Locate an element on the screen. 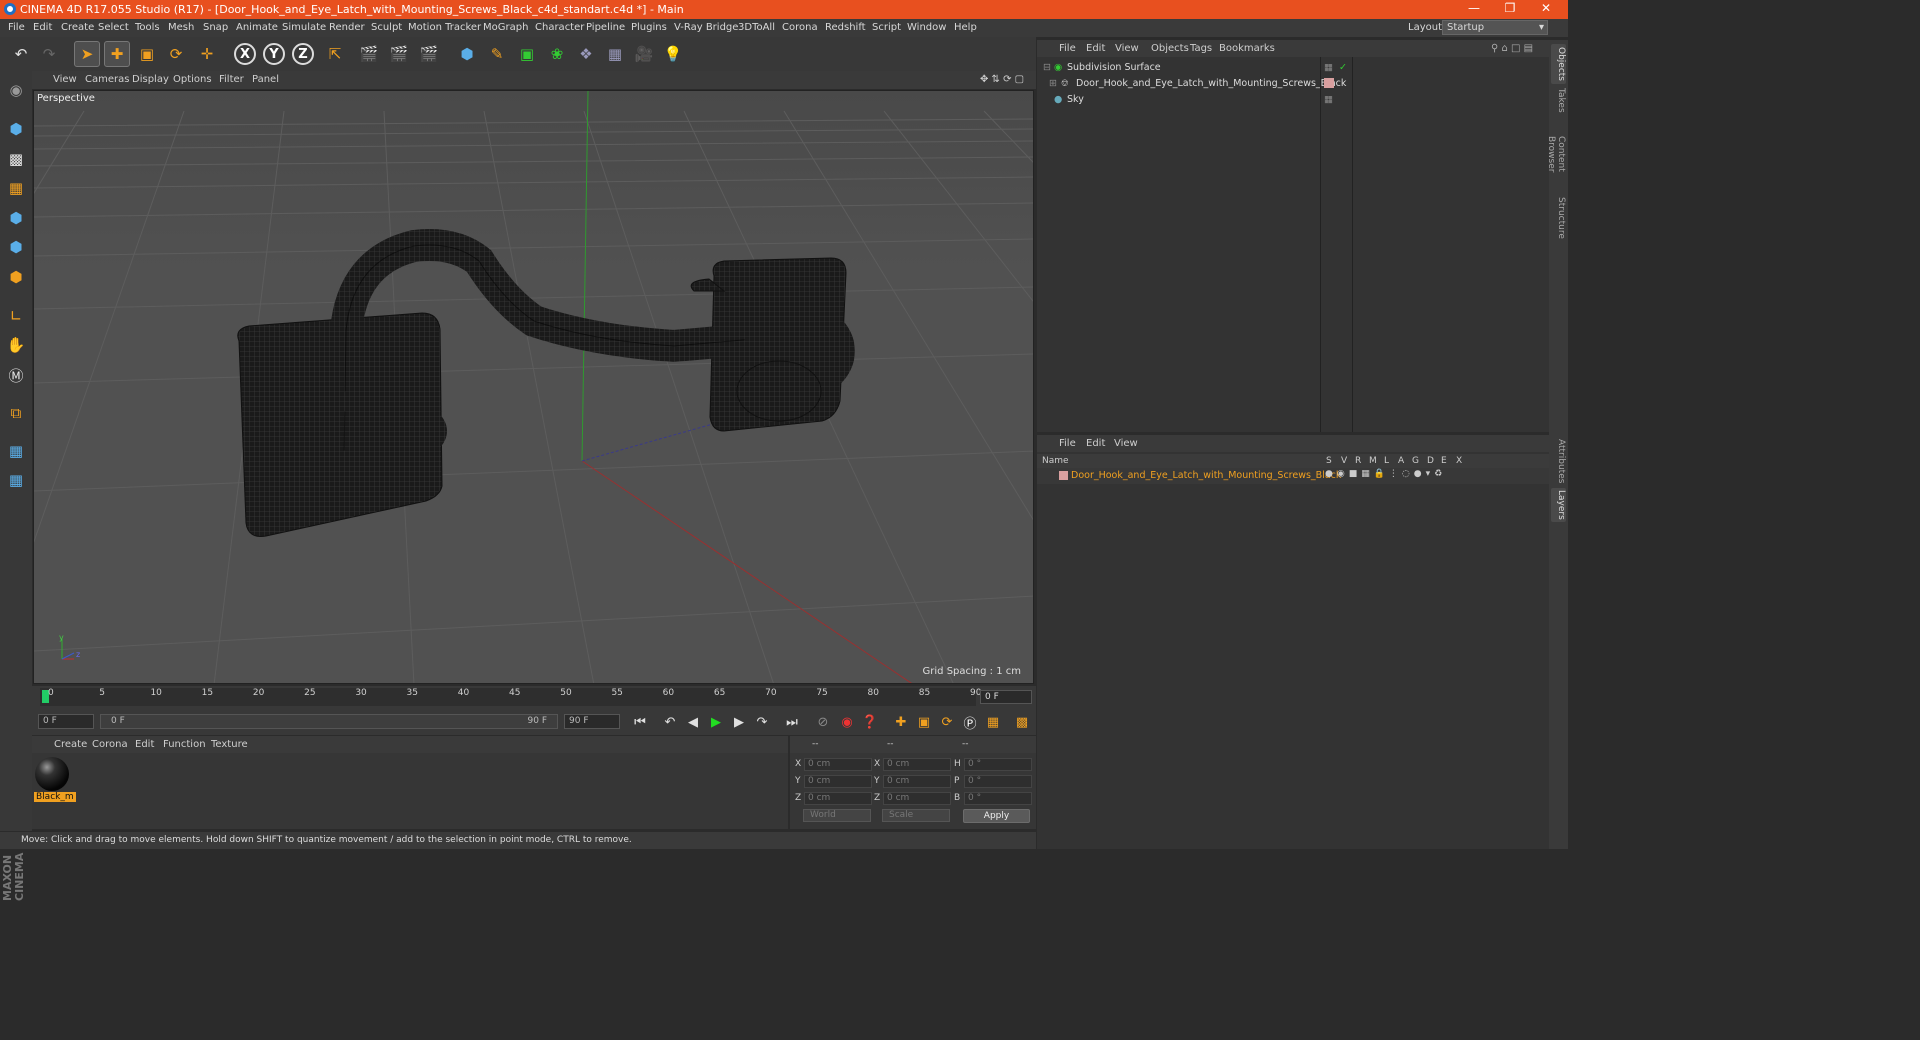 This screenshot has width=1920, height=1040. go-to-start-icon: ⏮ is located at coordinates (640, 722).